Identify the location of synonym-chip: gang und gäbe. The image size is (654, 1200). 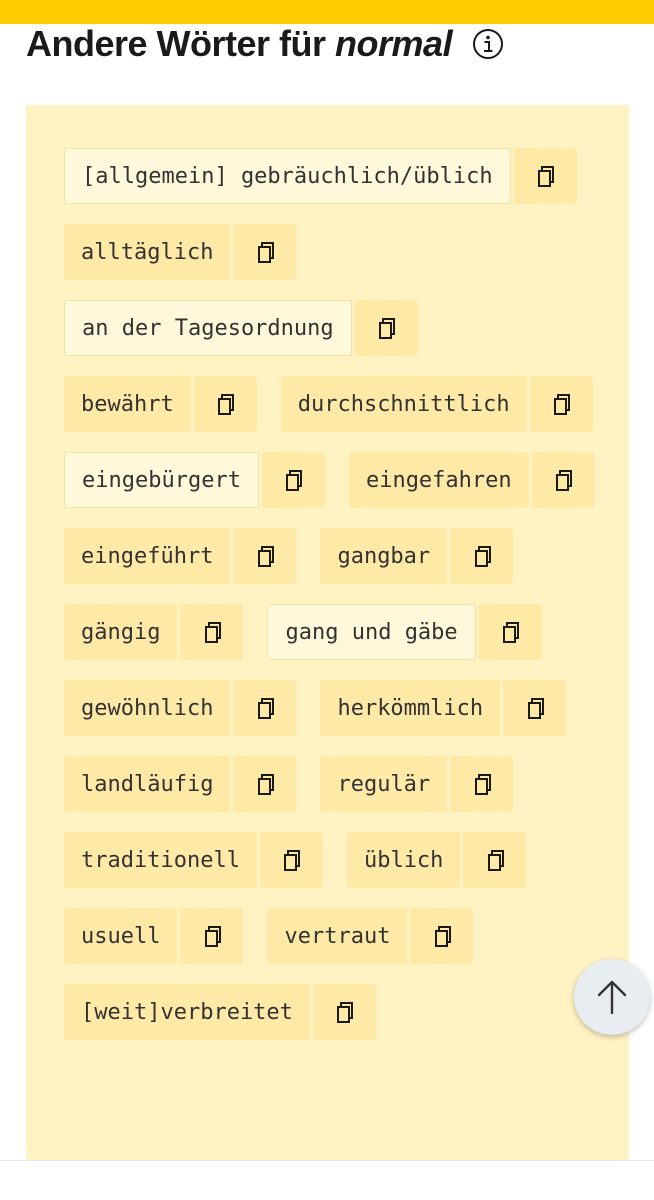
(404, 632).